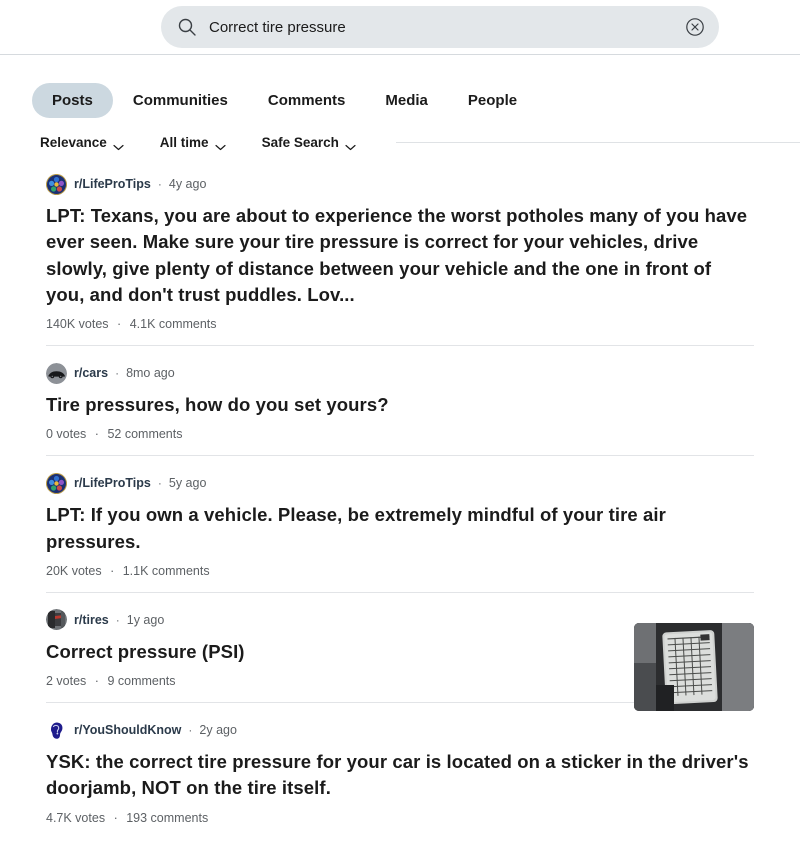 Image resolution: width=800 pixels, height=853 pixels. Describe the element at coordinates (300, 142) in the screenshot. I see `filter-safe-search-label: Safe Search` at that location.